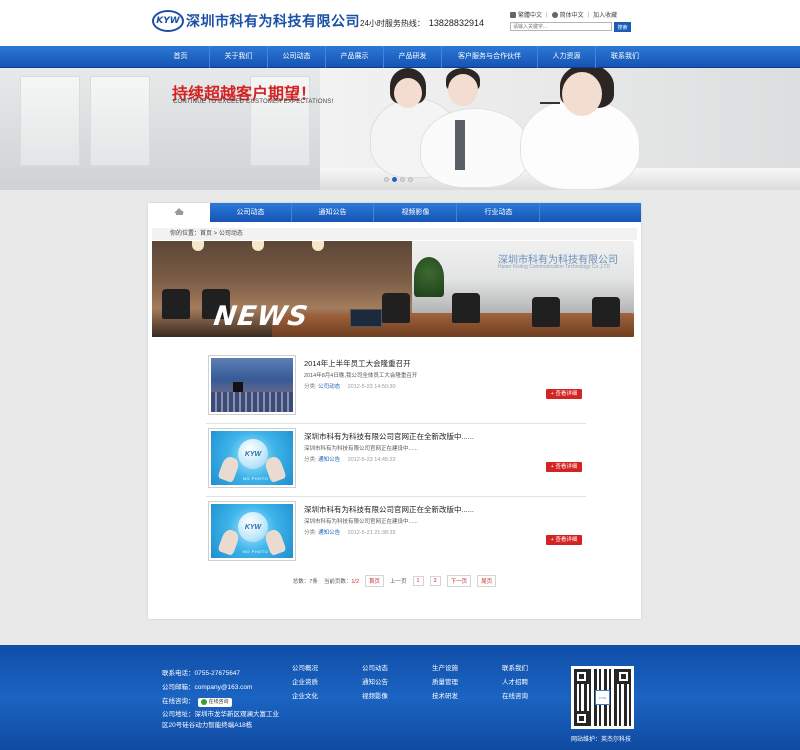  I want to click on pagination: 总数：7条 当前页数：1/2 首页 上一页 1 2 下一页 尾页, so click(394, 581).